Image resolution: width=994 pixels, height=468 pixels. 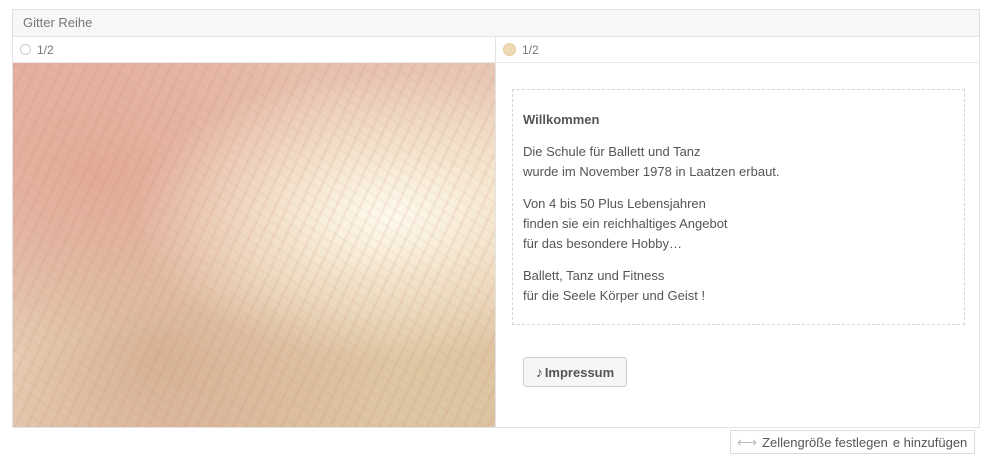 What do you see at coordinates (45, 49) in the screenshot?
I see `column-left-label: 1/2` at bounding box center [45, 49].